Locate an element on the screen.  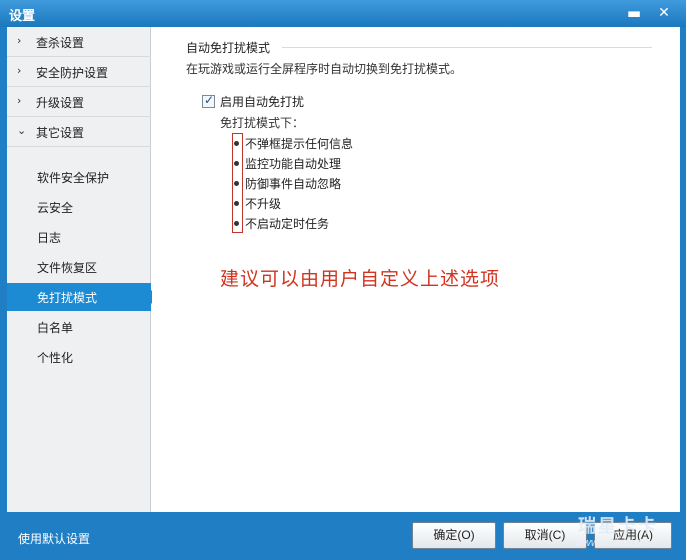
minimize-button: ▬ is located at coordinates (634, 13).